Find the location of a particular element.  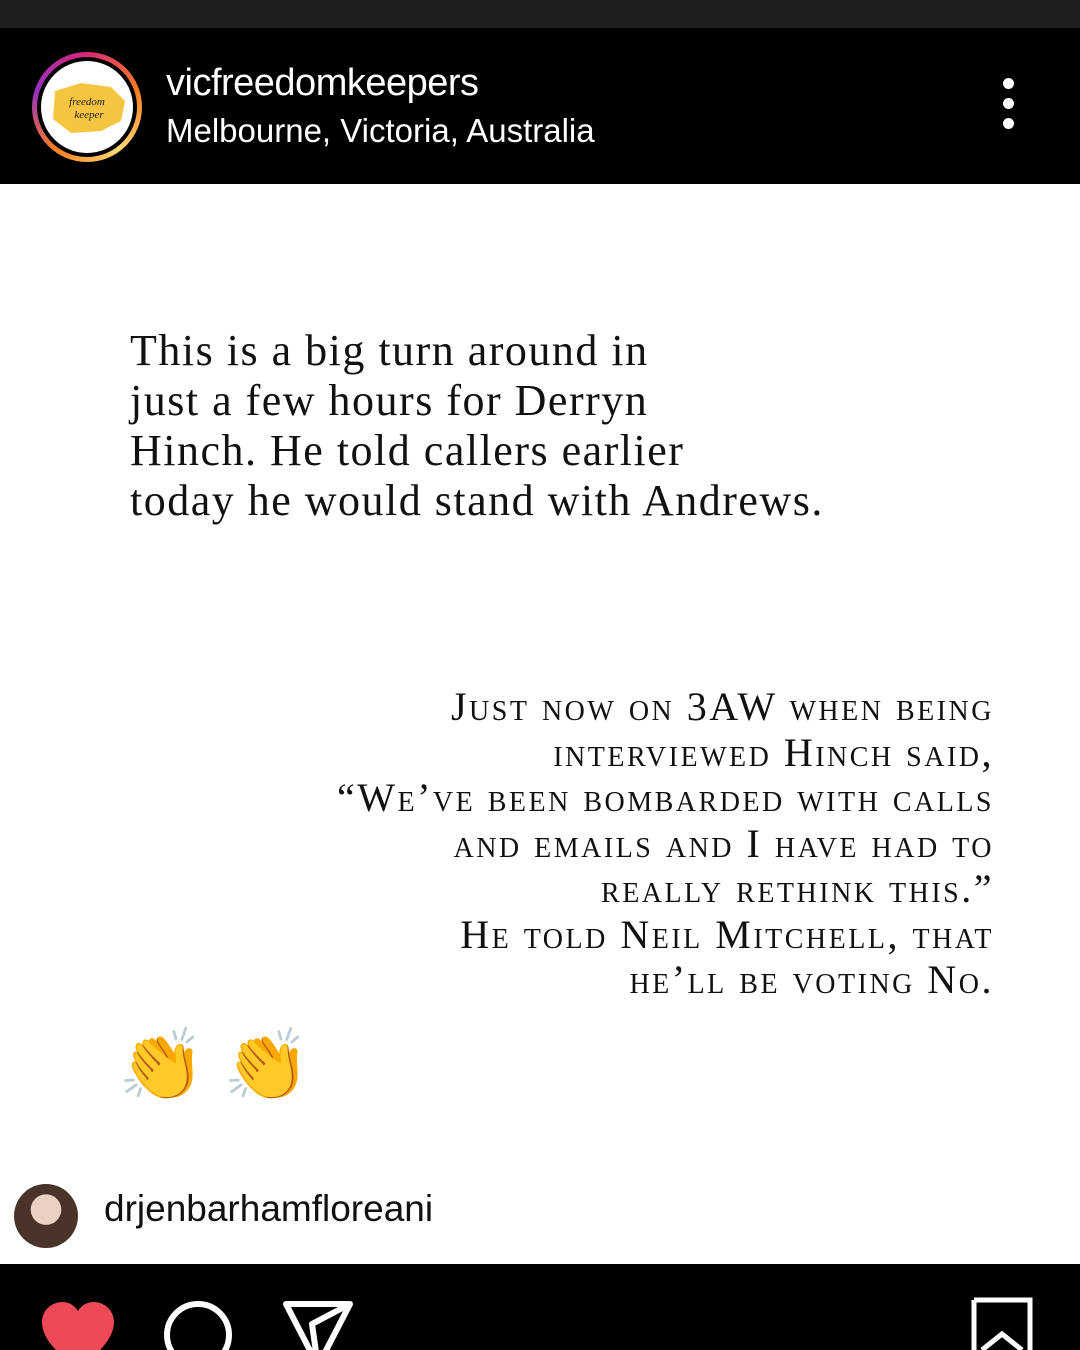

repost-credit: drjenbarhamfloreani is located at coordinates (245, 1216).